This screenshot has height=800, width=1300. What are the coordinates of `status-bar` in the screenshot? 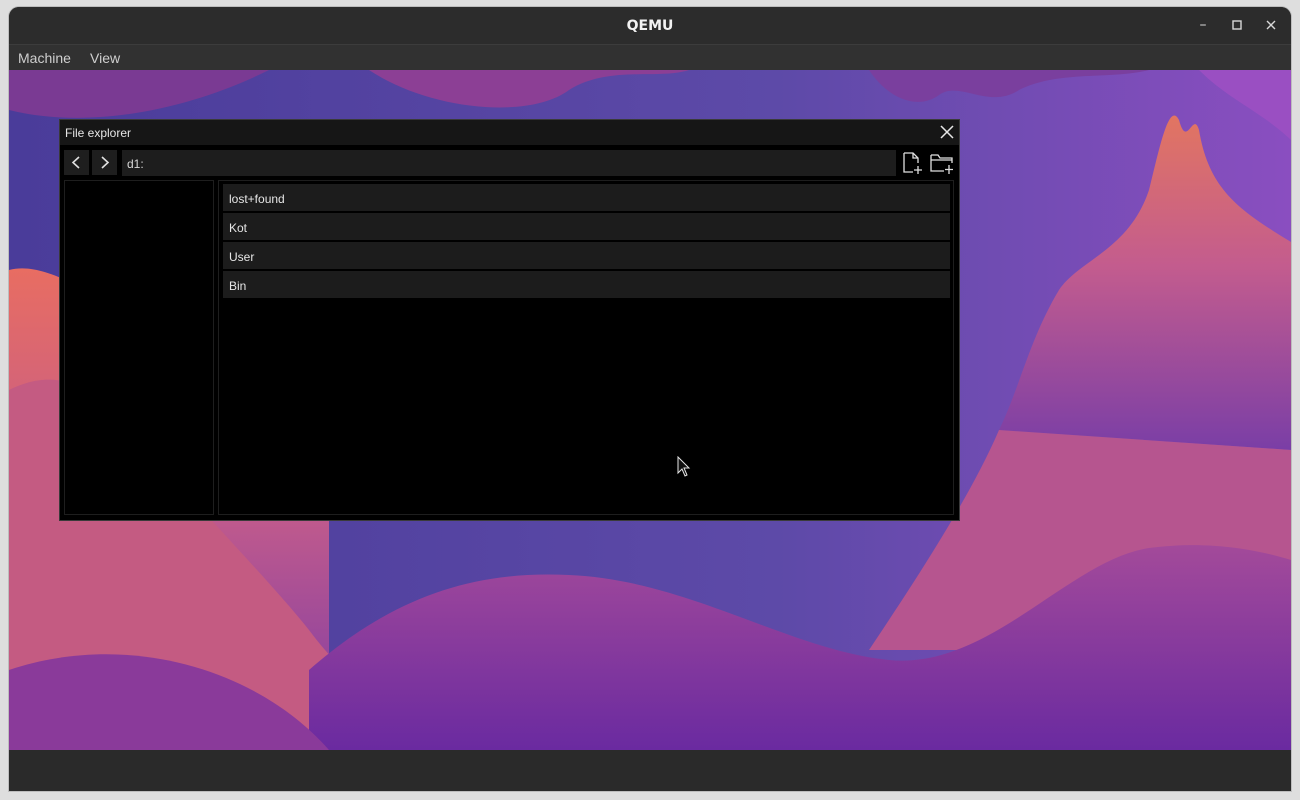 It's located at (650, 770).